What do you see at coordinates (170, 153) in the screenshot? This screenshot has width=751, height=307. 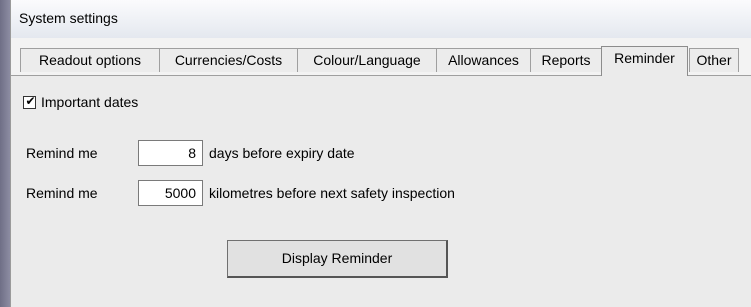 I see `days-before-expiry-field: 8` at bounding box center [170, 153].